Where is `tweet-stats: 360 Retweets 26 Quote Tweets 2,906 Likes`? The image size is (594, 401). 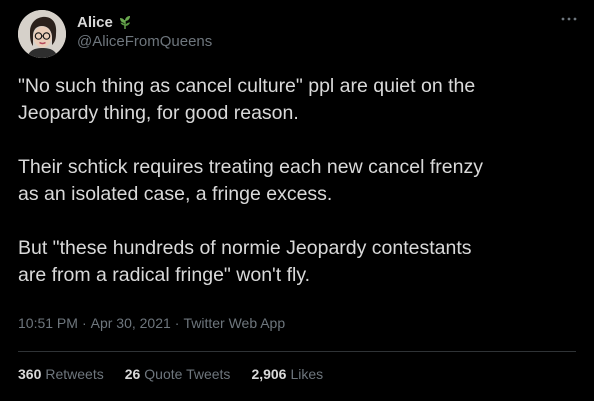
tweet-stats: 360 Retweets 26 Quote Tweets 2,906 Likes is located at coordinates (181, 374).